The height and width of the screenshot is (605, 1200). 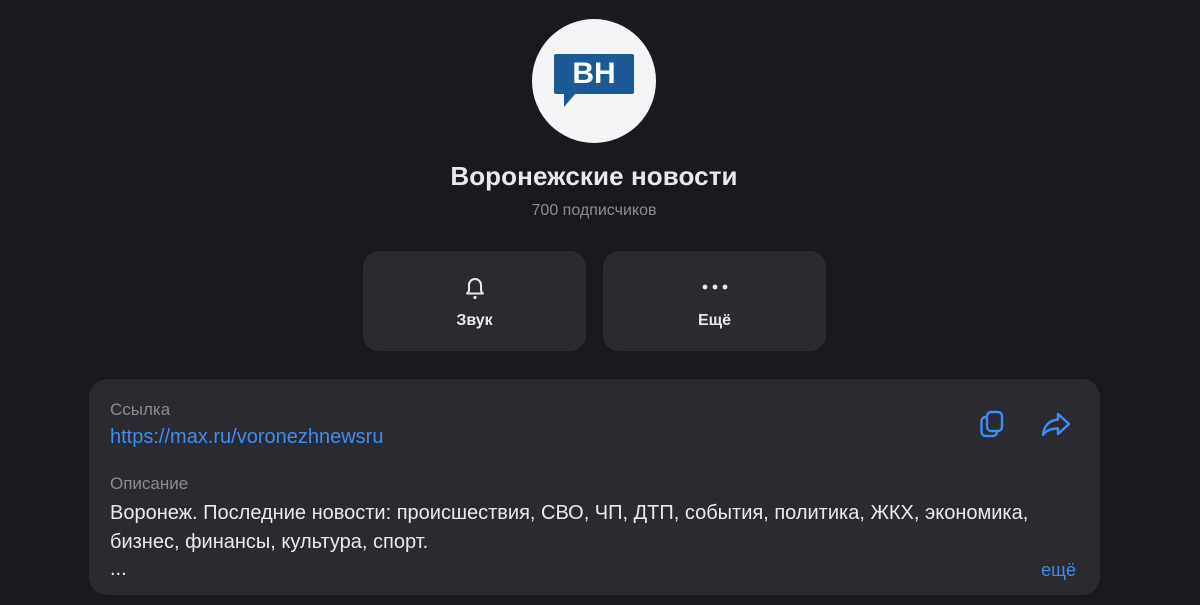 I want to click on copy-icon, so click(x=992, y=424).